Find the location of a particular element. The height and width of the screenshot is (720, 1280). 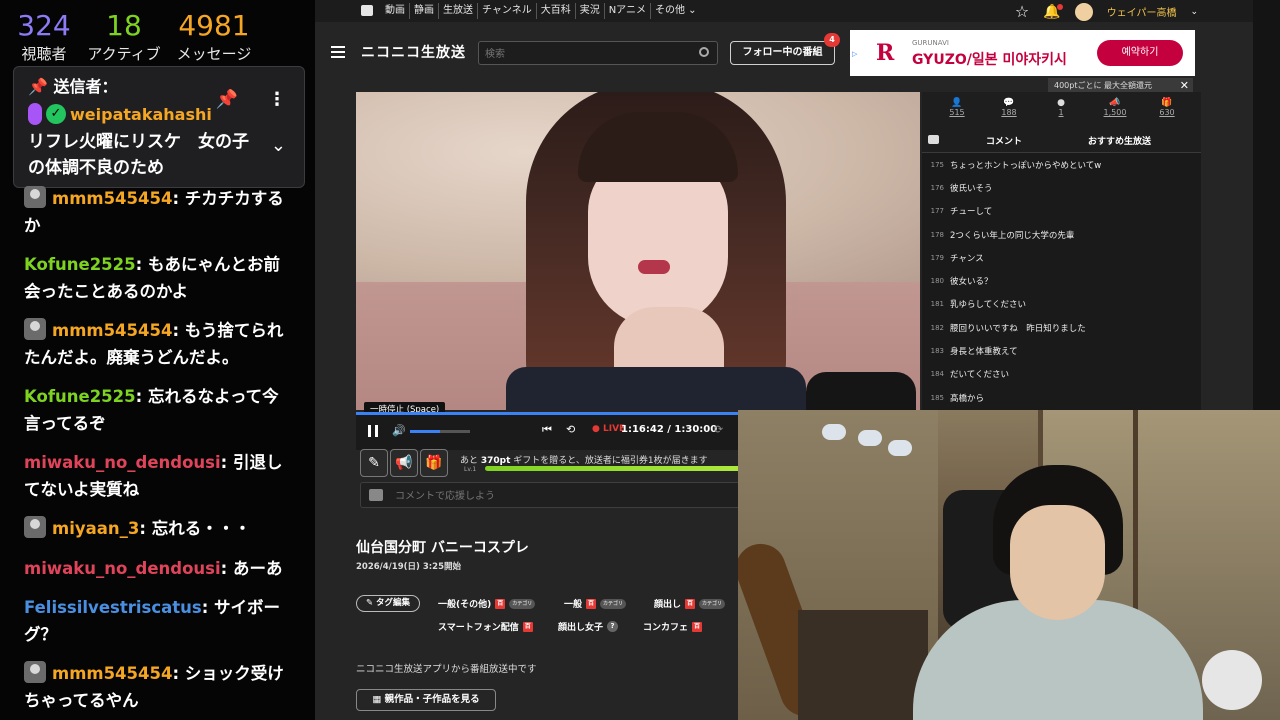

viewers-count: 324 is located at coordinates (44, 25).